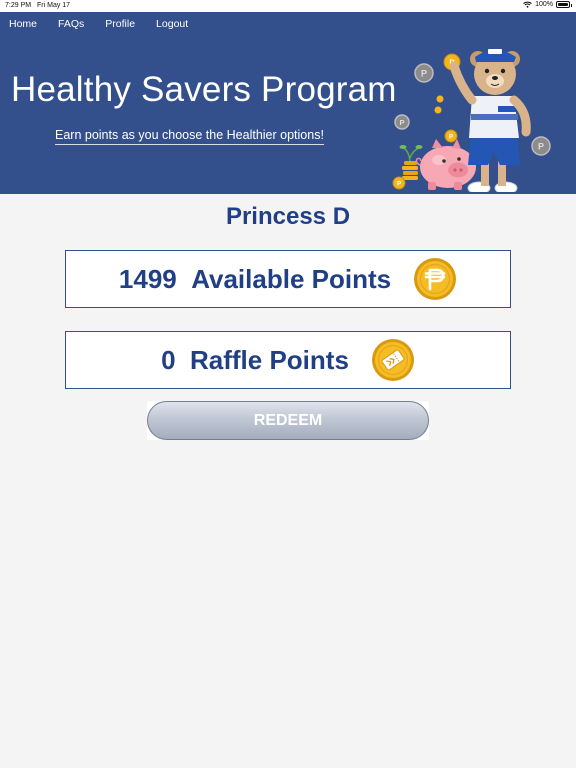 This screenshot has height=768, width=576. What do you see at coordinates (18, 5) in the screenshot?
I see `status-time: 7:29 PM` at bounding box center [18, 5].